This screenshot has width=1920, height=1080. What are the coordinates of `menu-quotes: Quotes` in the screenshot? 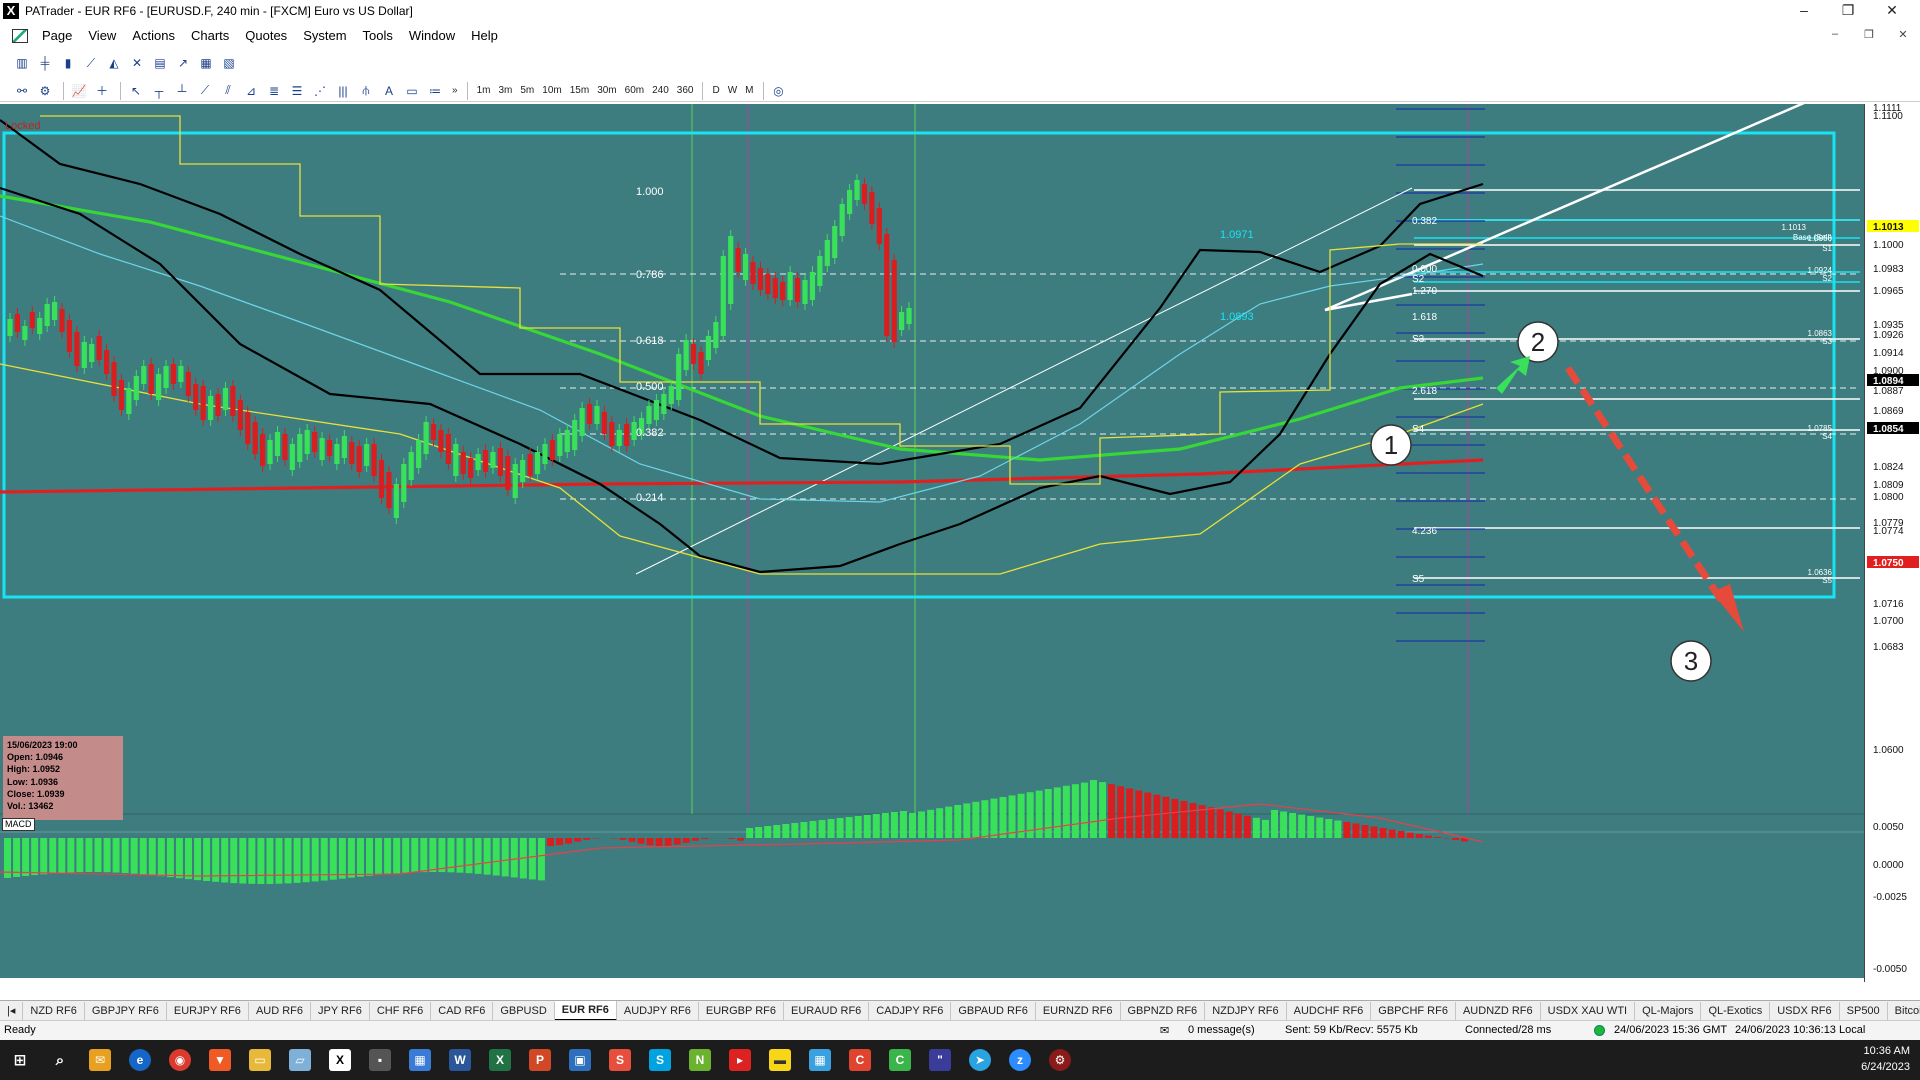 It's located at (266, 36).